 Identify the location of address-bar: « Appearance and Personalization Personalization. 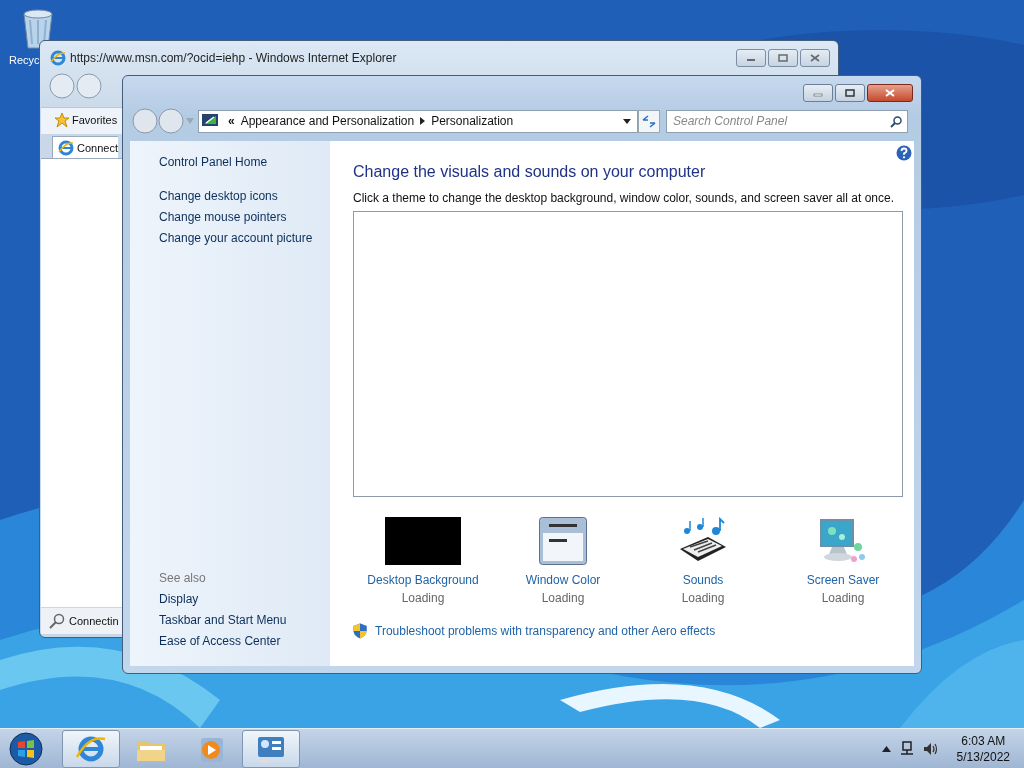
(418, 121).